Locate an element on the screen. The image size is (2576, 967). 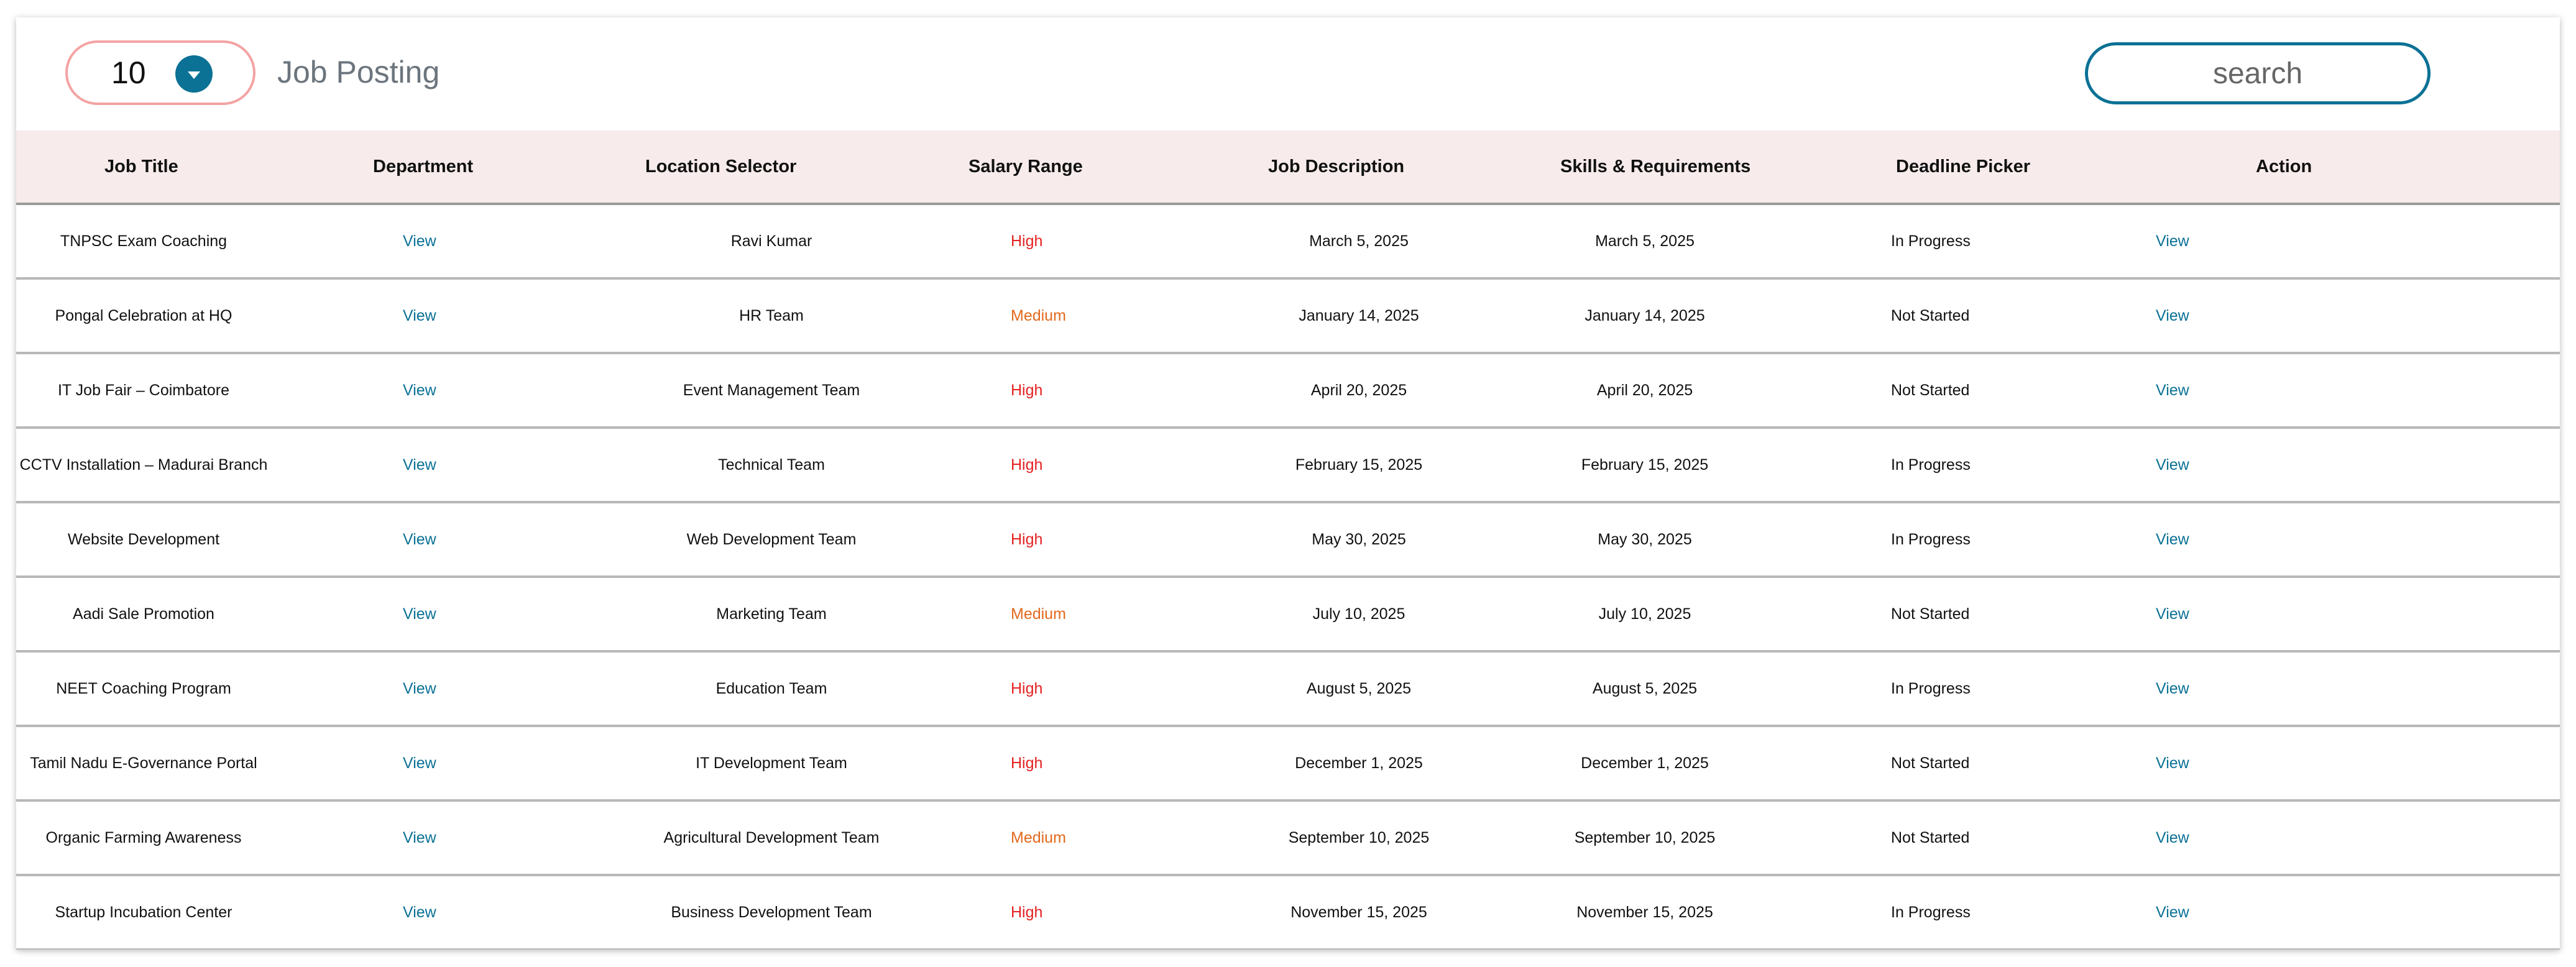
job-description-cell: November 15, 2025 is located at coordinates (1359, 912).